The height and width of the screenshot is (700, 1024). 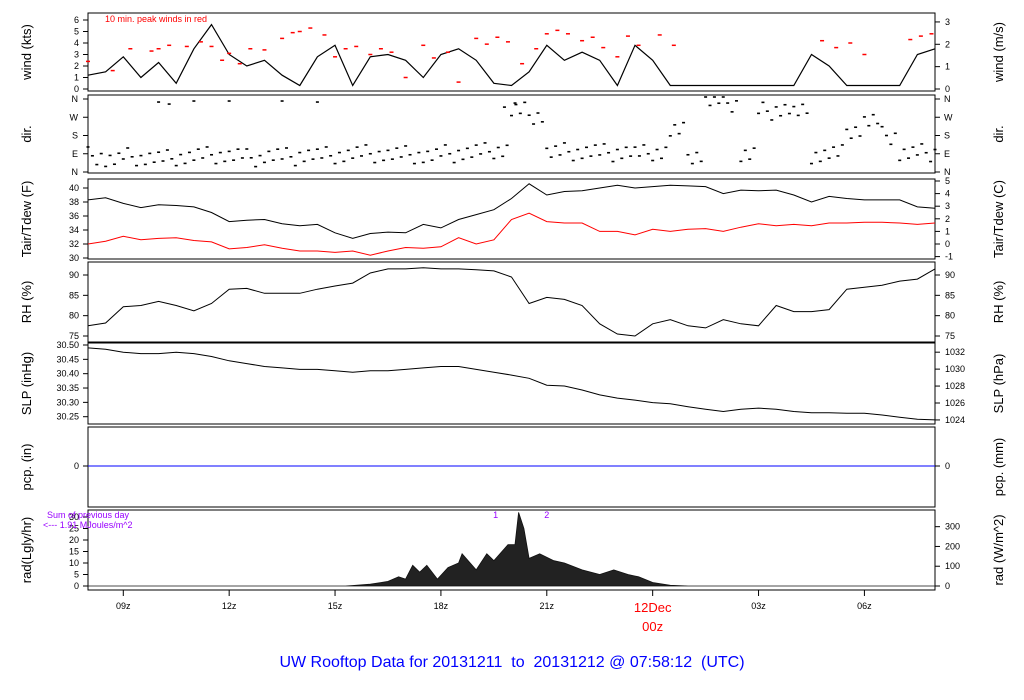 I want to click on slp-line, so click(x=511, y=384).